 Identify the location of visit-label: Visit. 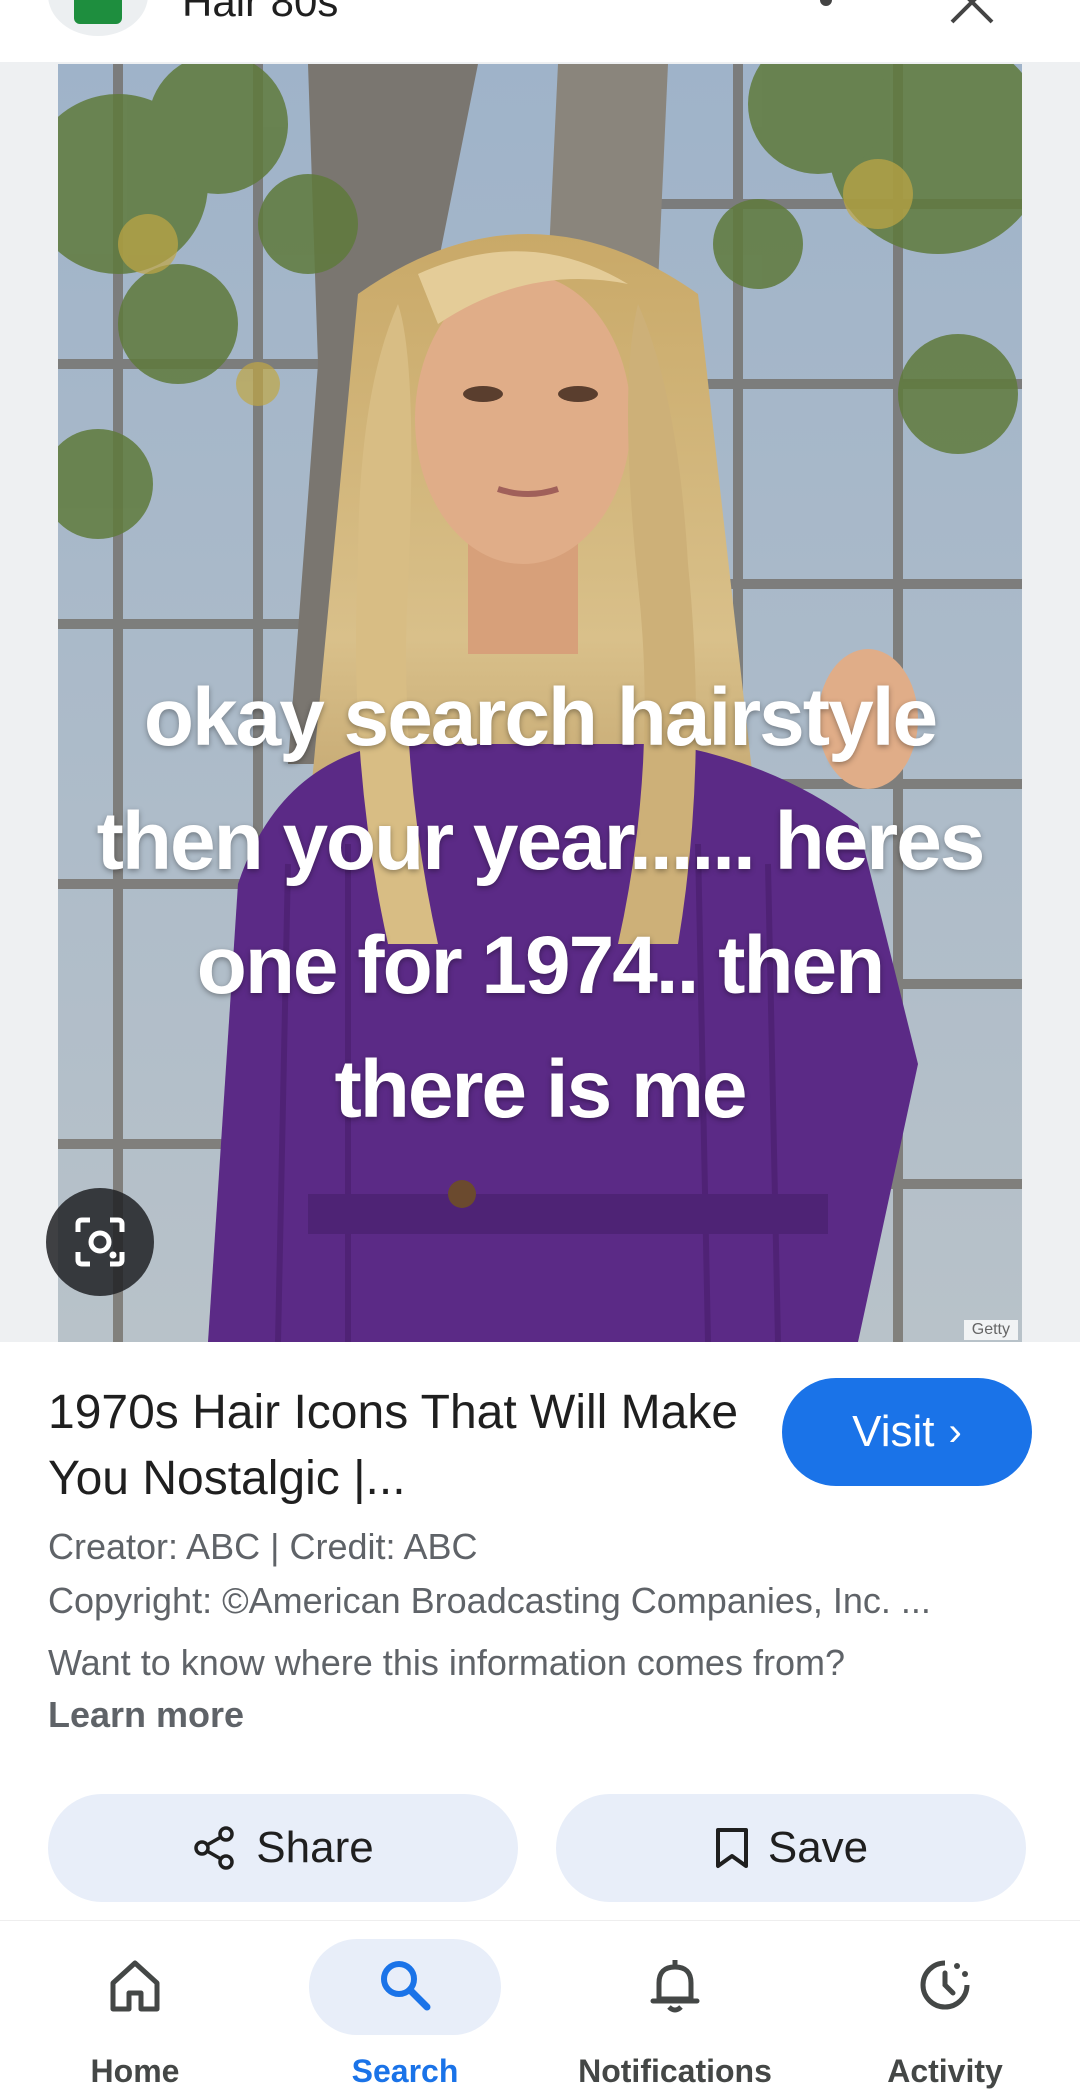
(893, 1431).